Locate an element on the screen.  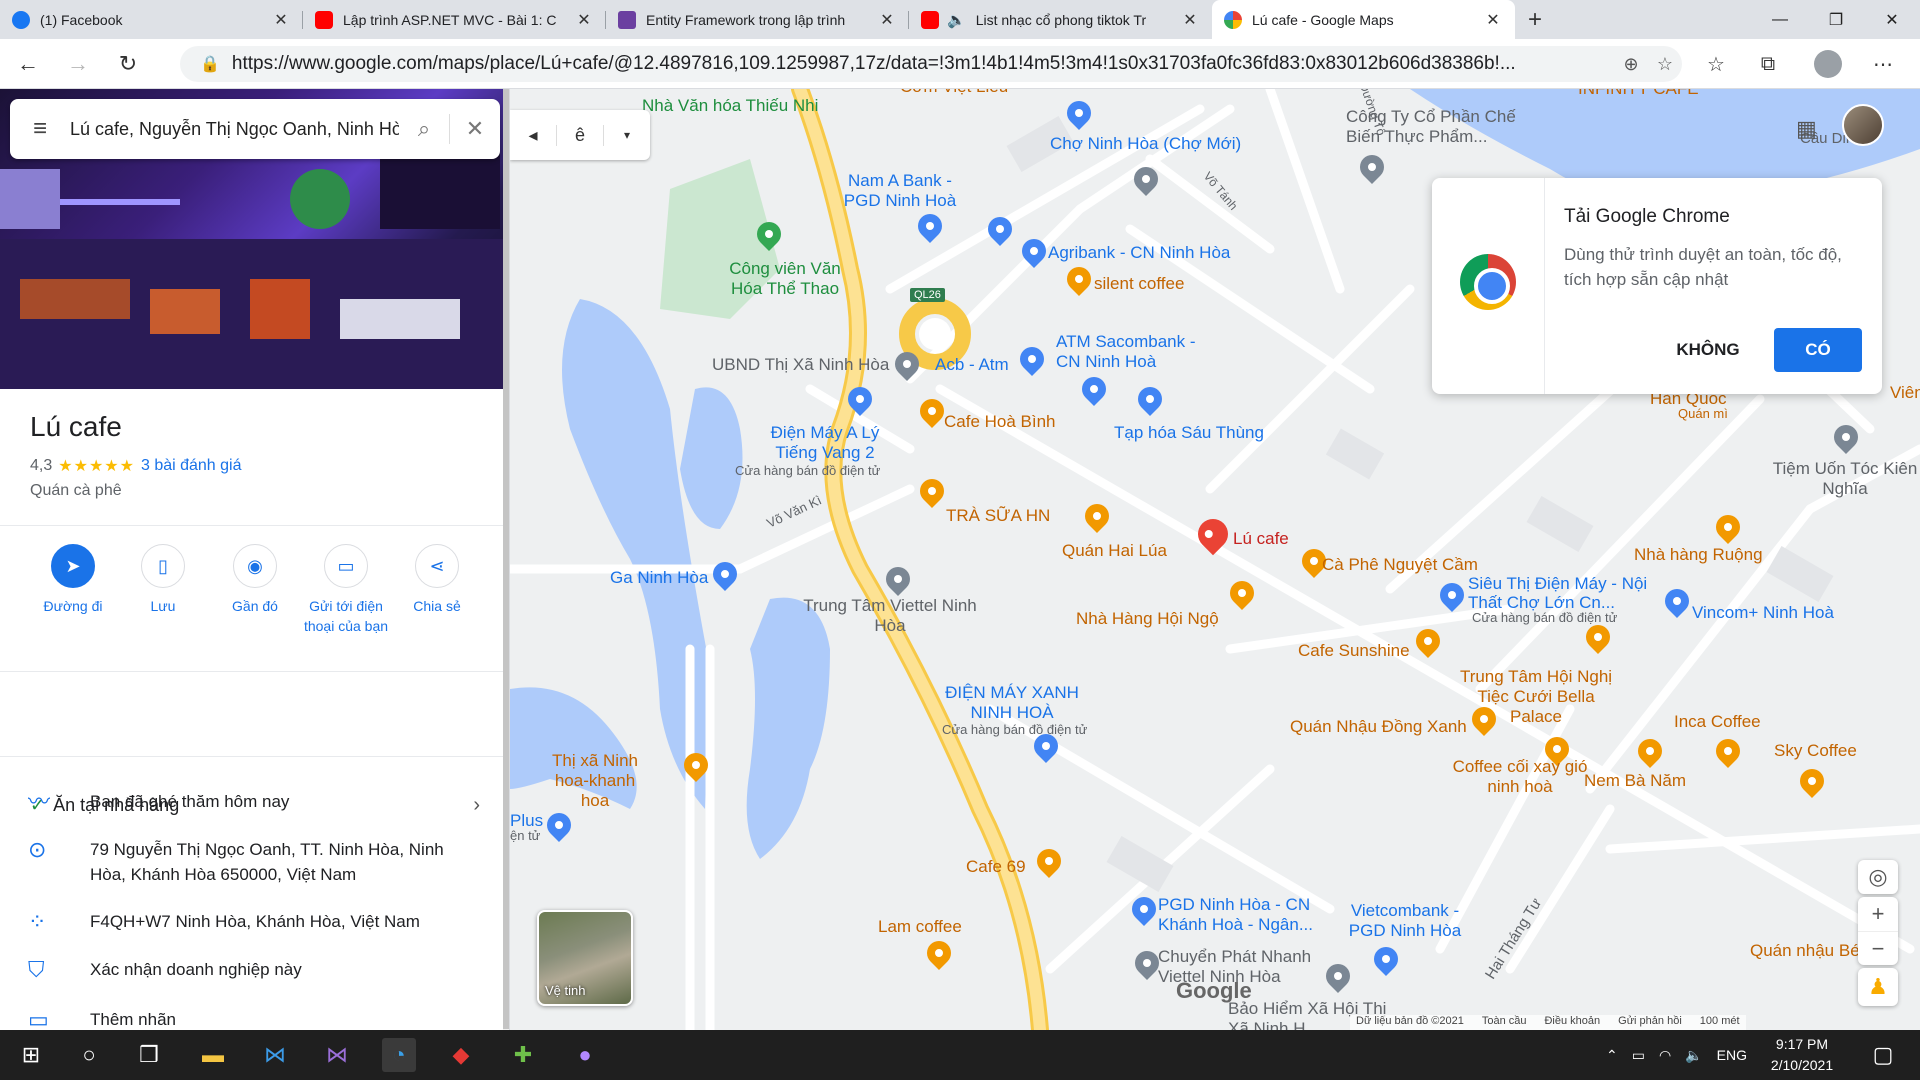
new-tab-button: + is located at coordinates (1535, 19).